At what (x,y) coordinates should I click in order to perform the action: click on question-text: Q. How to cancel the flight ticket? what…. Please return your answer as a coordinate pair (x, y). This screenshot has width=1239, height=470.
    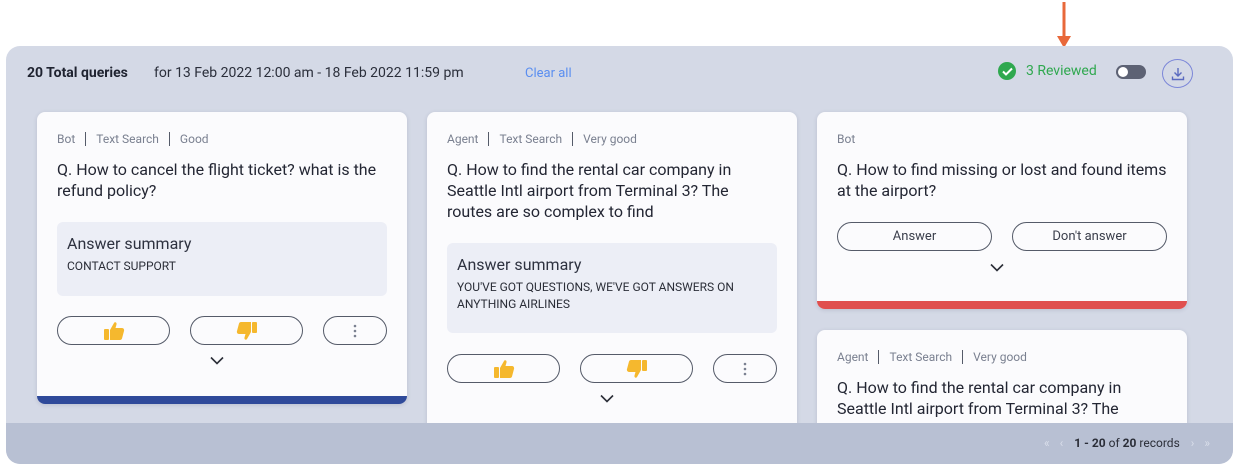
    Looking at the image, I should click on (217, 180).